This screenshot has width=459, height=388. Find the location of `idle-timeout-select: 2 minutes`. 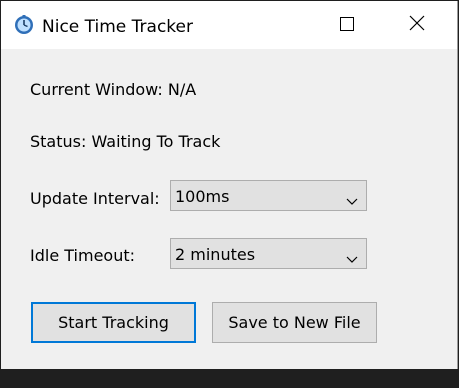

idle-timeout-select: 2 minutes is located at coordinates (268, 253).